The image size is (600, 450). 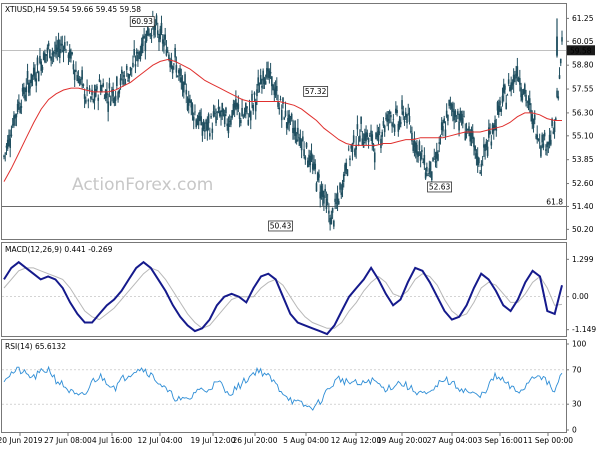 What do you see at coordinates (583, 112) in the screenshot?
I see `price-y-tick-label: 56.30` at bounding box center [583, 112].